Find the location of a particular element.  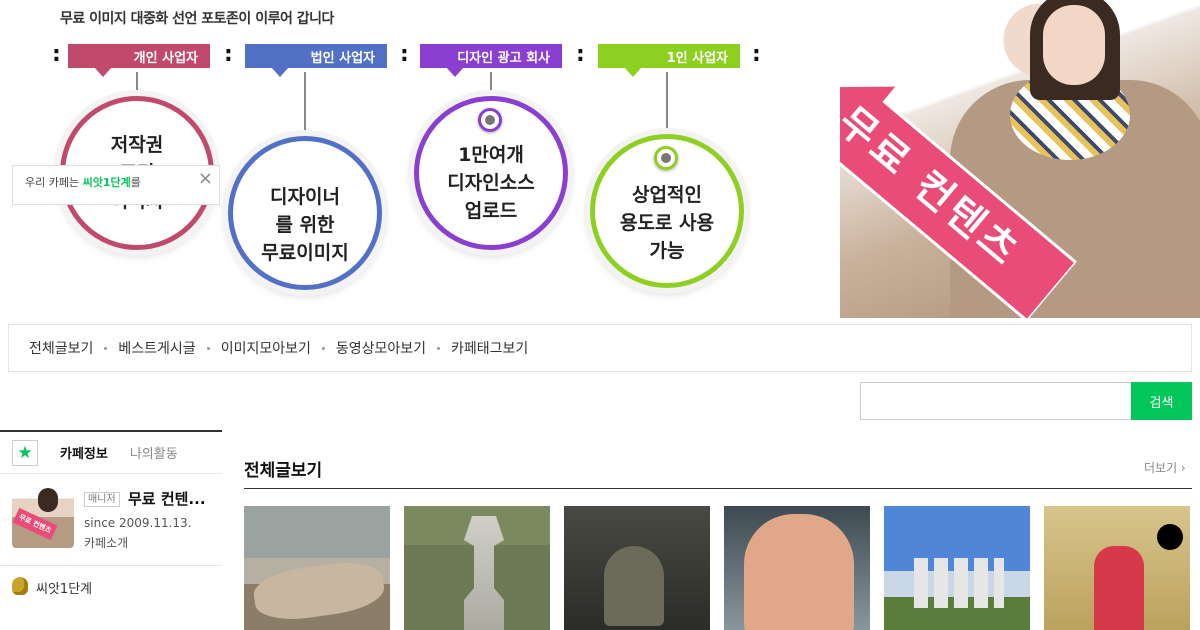

favorite-star-icon: ★ is located at coordinates (25, 452).